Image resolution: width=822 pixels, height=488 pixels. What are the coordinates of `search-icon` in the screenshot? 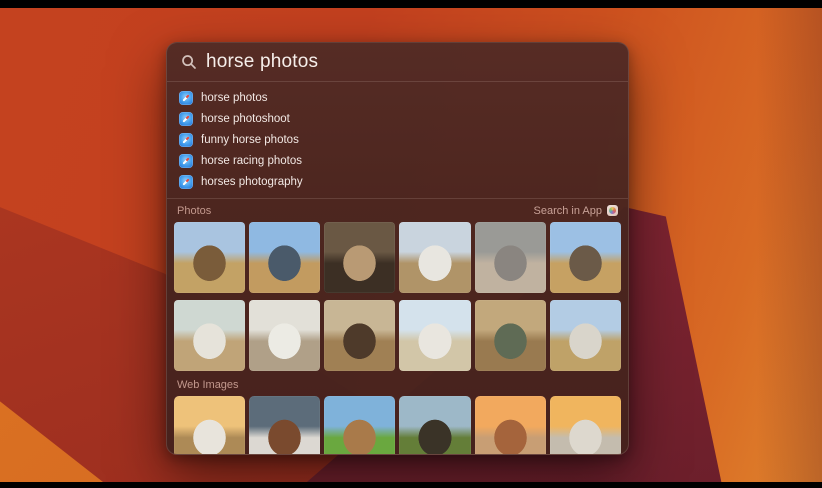 It's located at (189, 62).